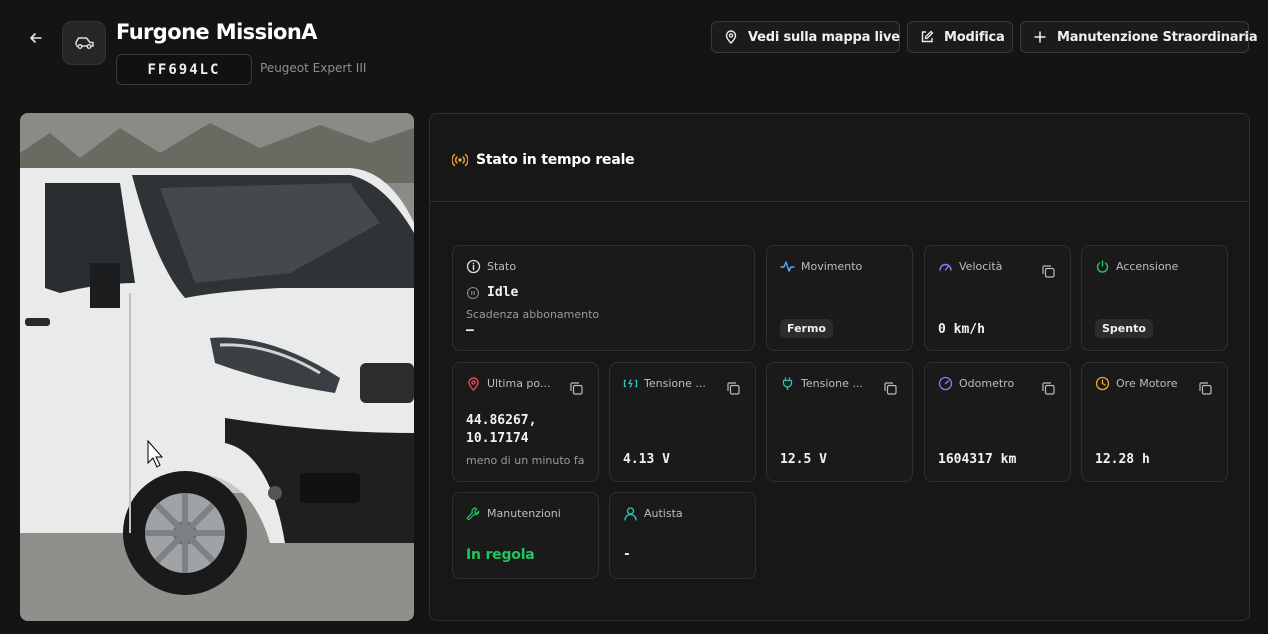 The height and width of the screenshot is (634, 1268). Describe the element at coordinates (1147, 383) in the screenshot. I see `card-ore-motore-label: Ore Motore` at that location.